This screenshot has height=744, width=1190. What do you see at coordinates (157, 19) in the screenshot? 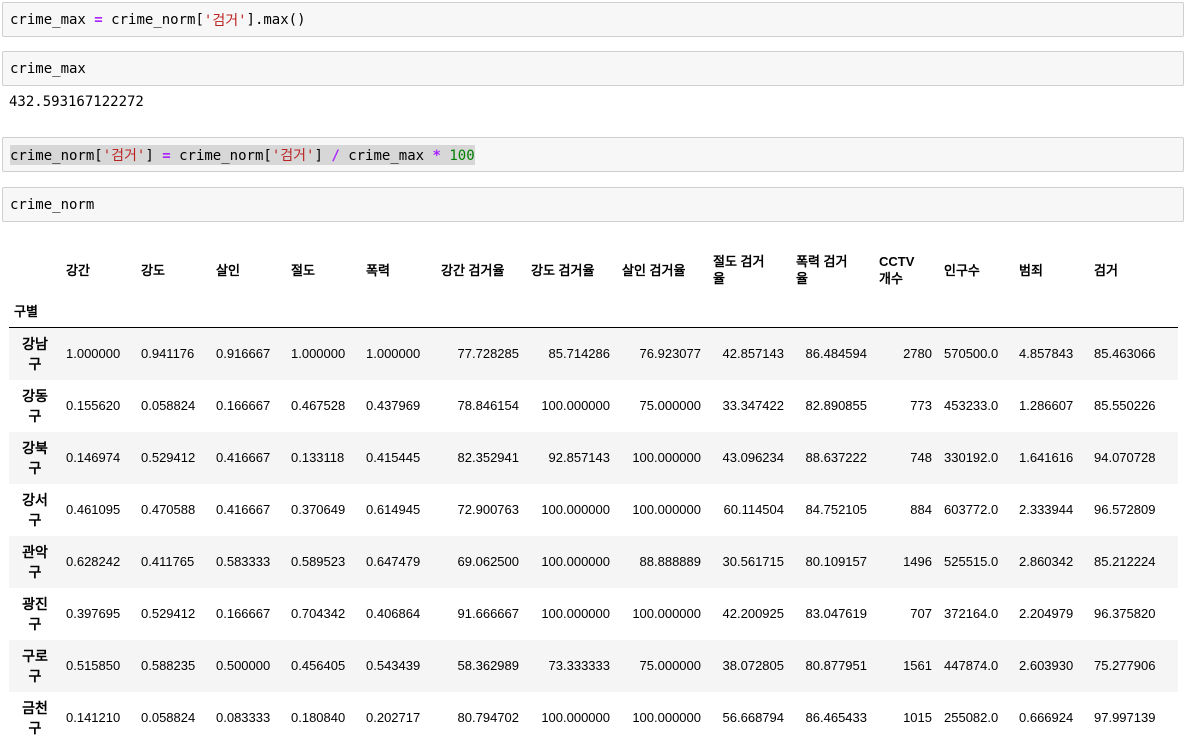
I see `code-token: crime_norm[` at bounding box center [157, 19].